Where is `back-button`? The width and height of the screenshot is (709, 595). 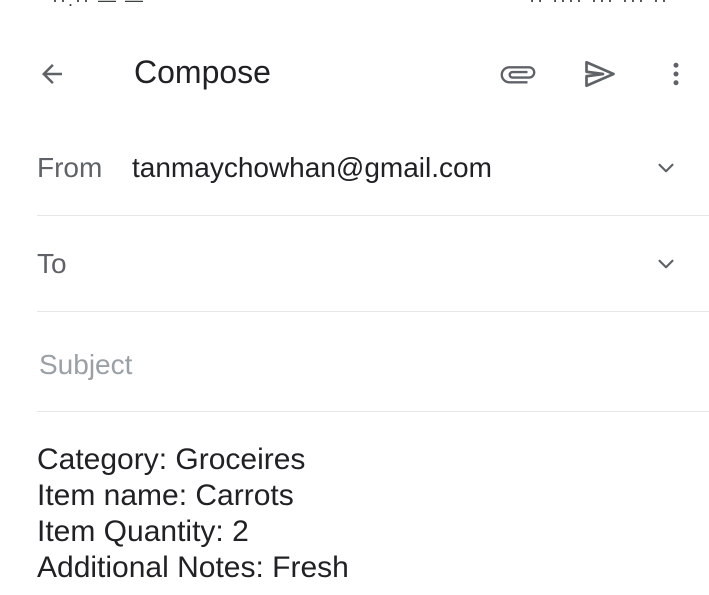 back-button is located at coordinates (52, 74).